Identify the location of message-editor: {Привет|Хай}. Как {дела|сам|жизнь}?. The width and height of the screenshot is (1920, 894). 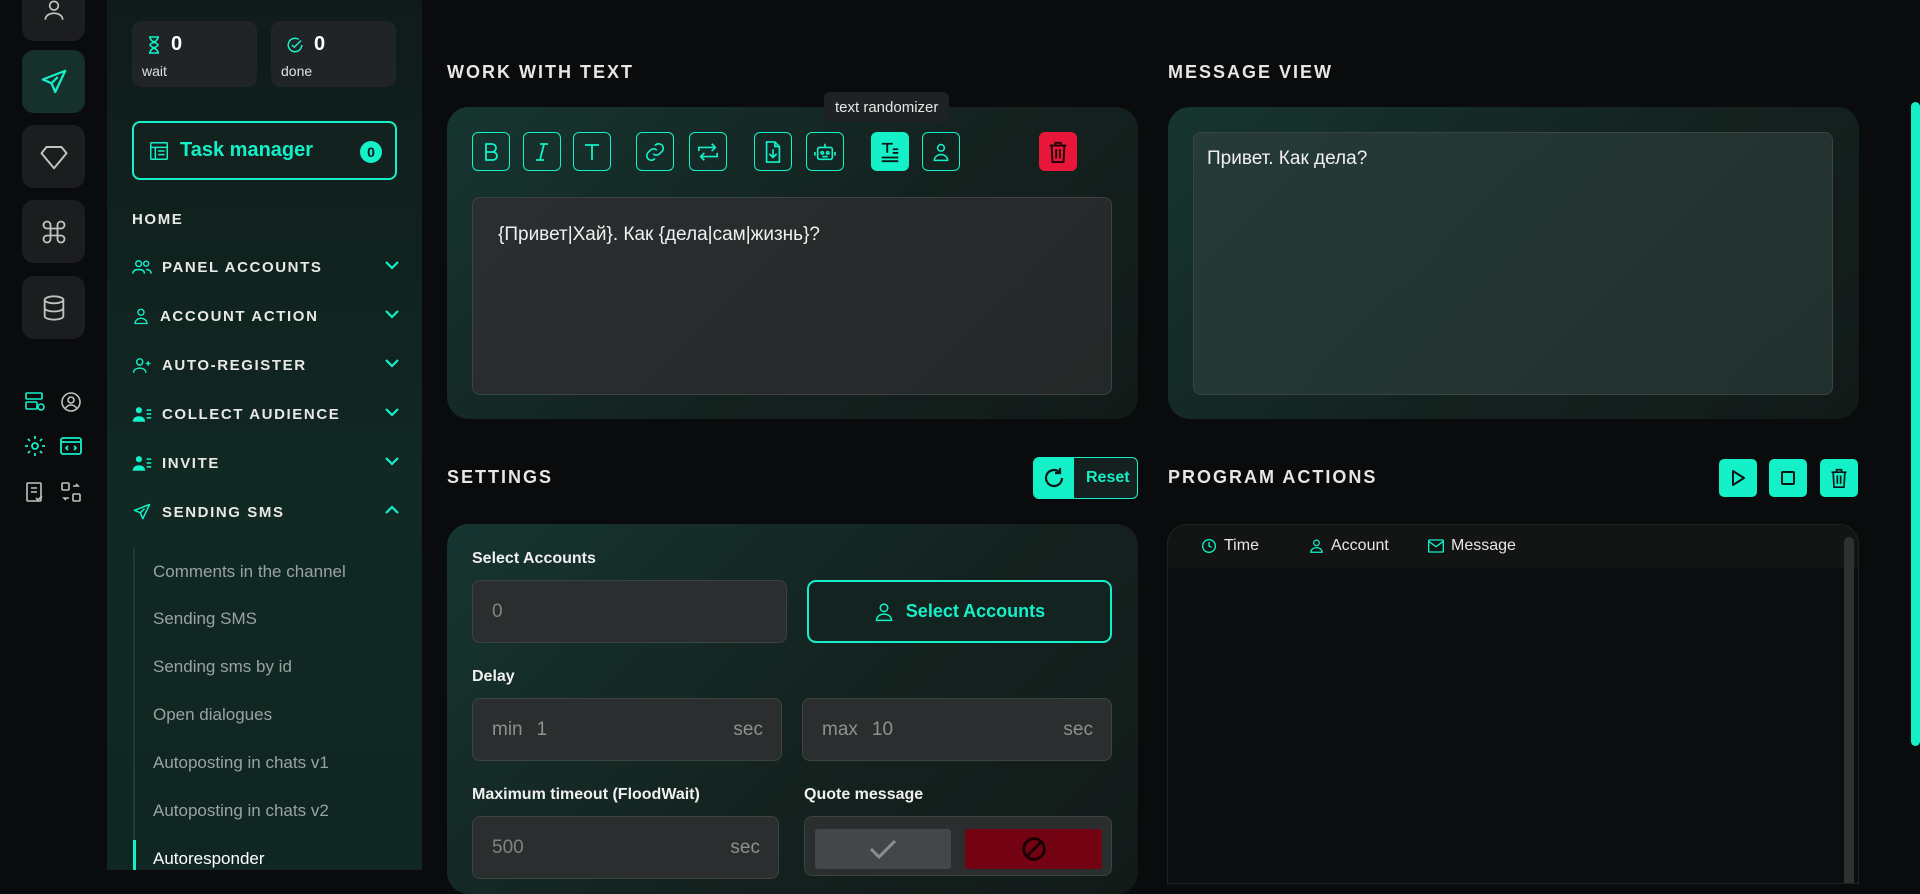
(792, 296).